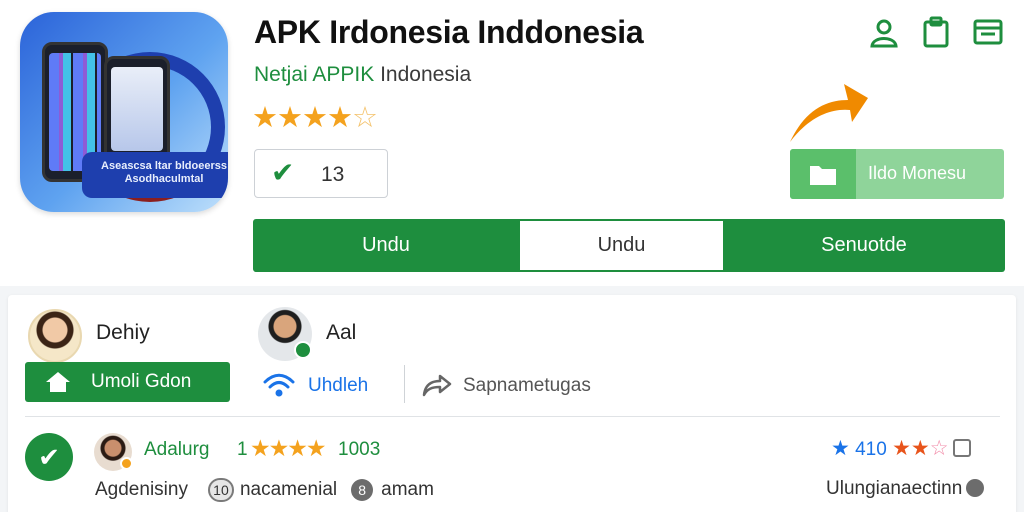  Describe the element at coordinates (338, 386) in the screenshot. I see `wifi-action-label: Uhdleh` at that location.